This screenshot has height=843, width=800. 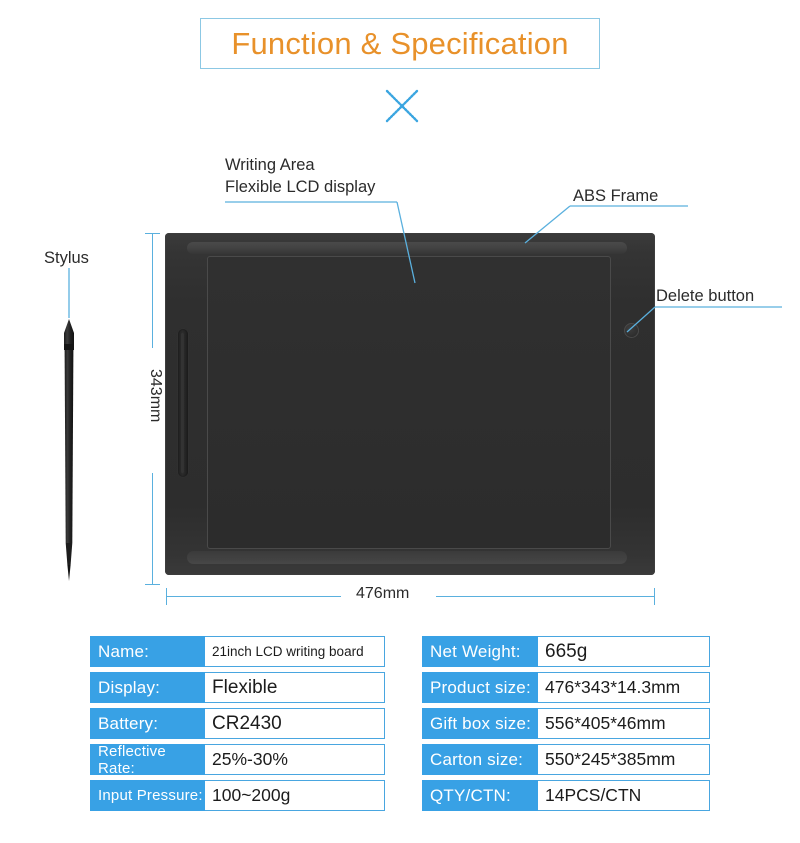 What do you see at coordinates (480, 759) in the screenshot?
I see `spec-key: Carton size:` at bounding box center [480, 759].